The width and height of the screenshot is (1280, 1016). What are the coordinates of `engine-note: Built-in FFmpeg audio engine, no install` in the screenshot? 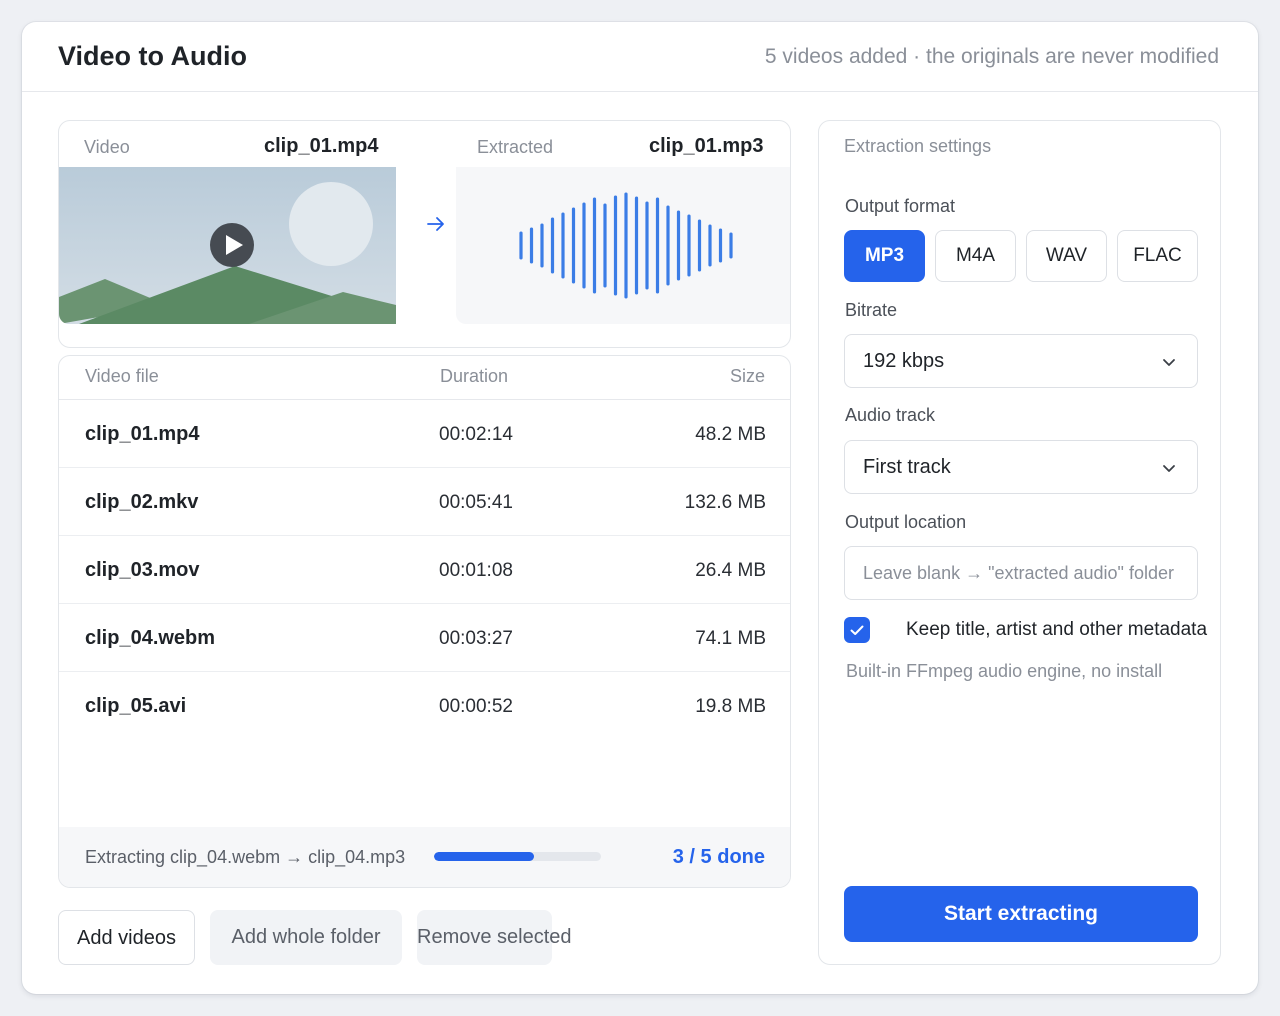 It's located at (1004, 671).